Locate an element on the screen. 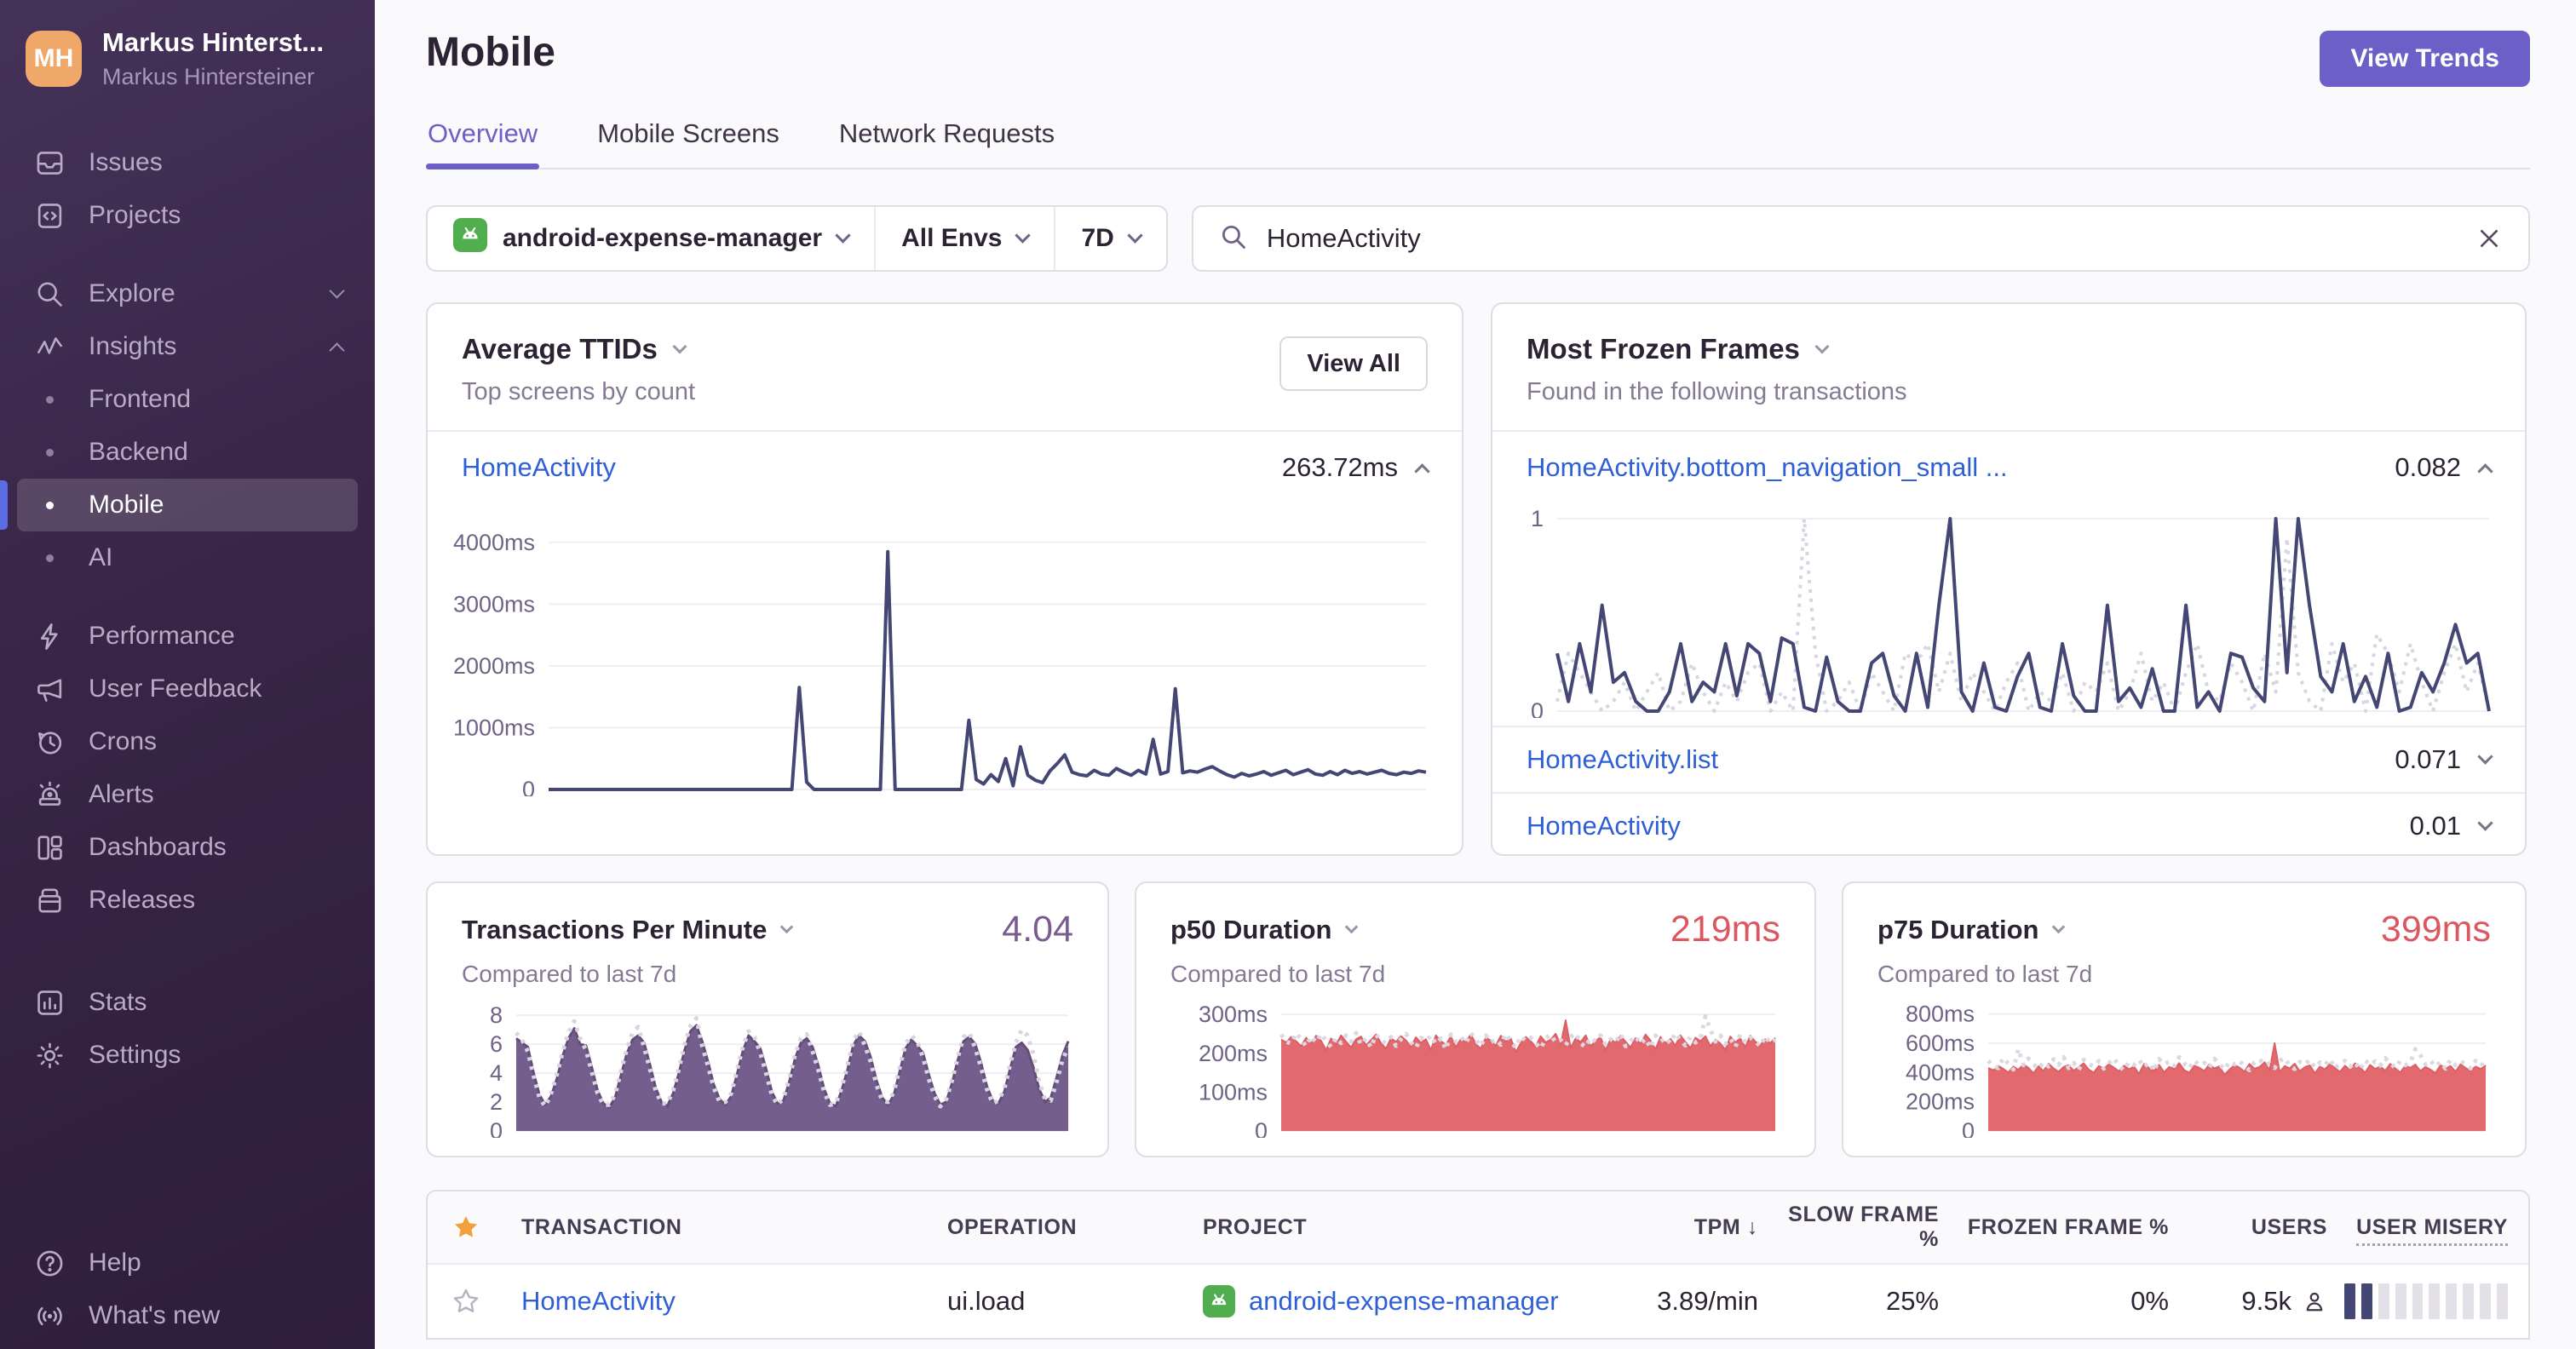 This screenshot has height=1349, width=2576. svg-text: 6 is located at coordinates (497, 1044).